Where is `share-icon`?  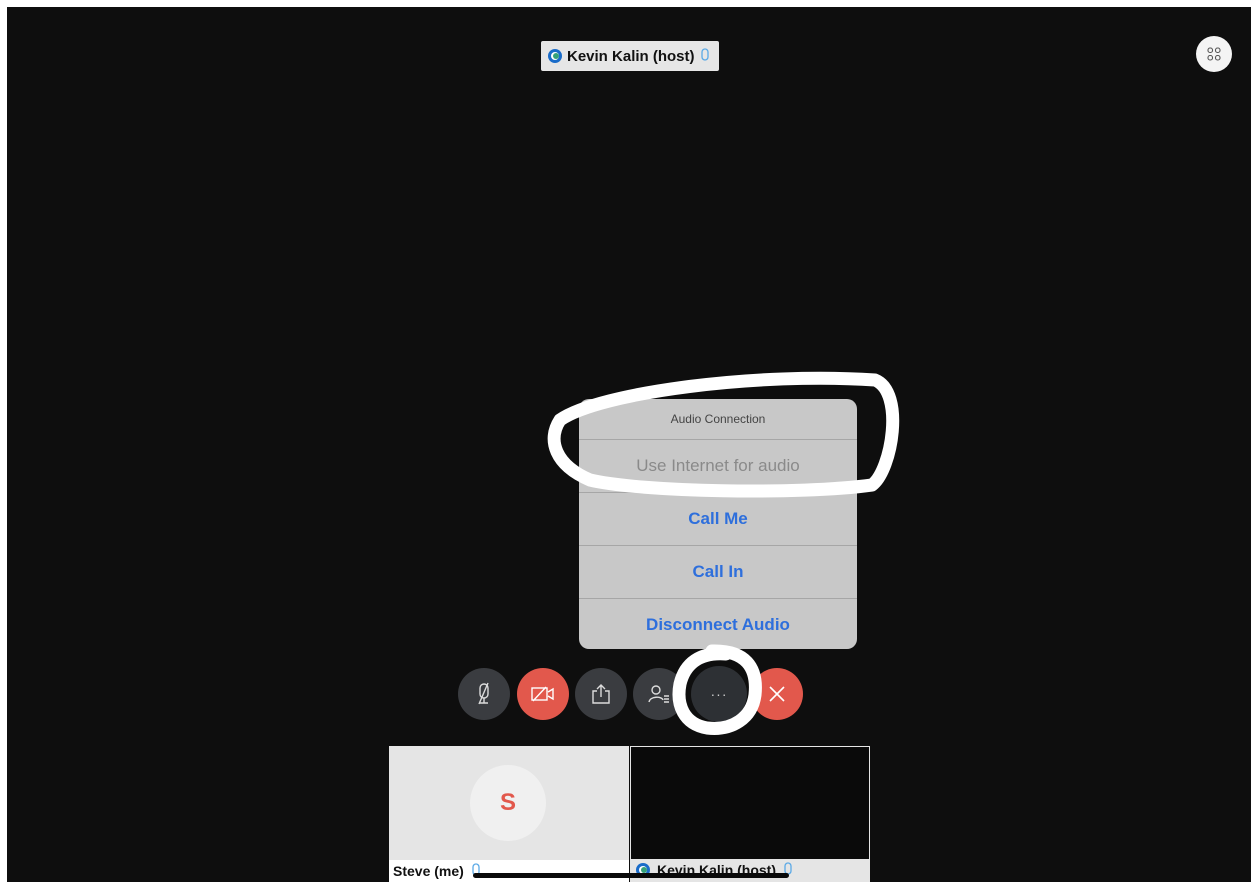
share-icon is located at coordinates (601, 694).